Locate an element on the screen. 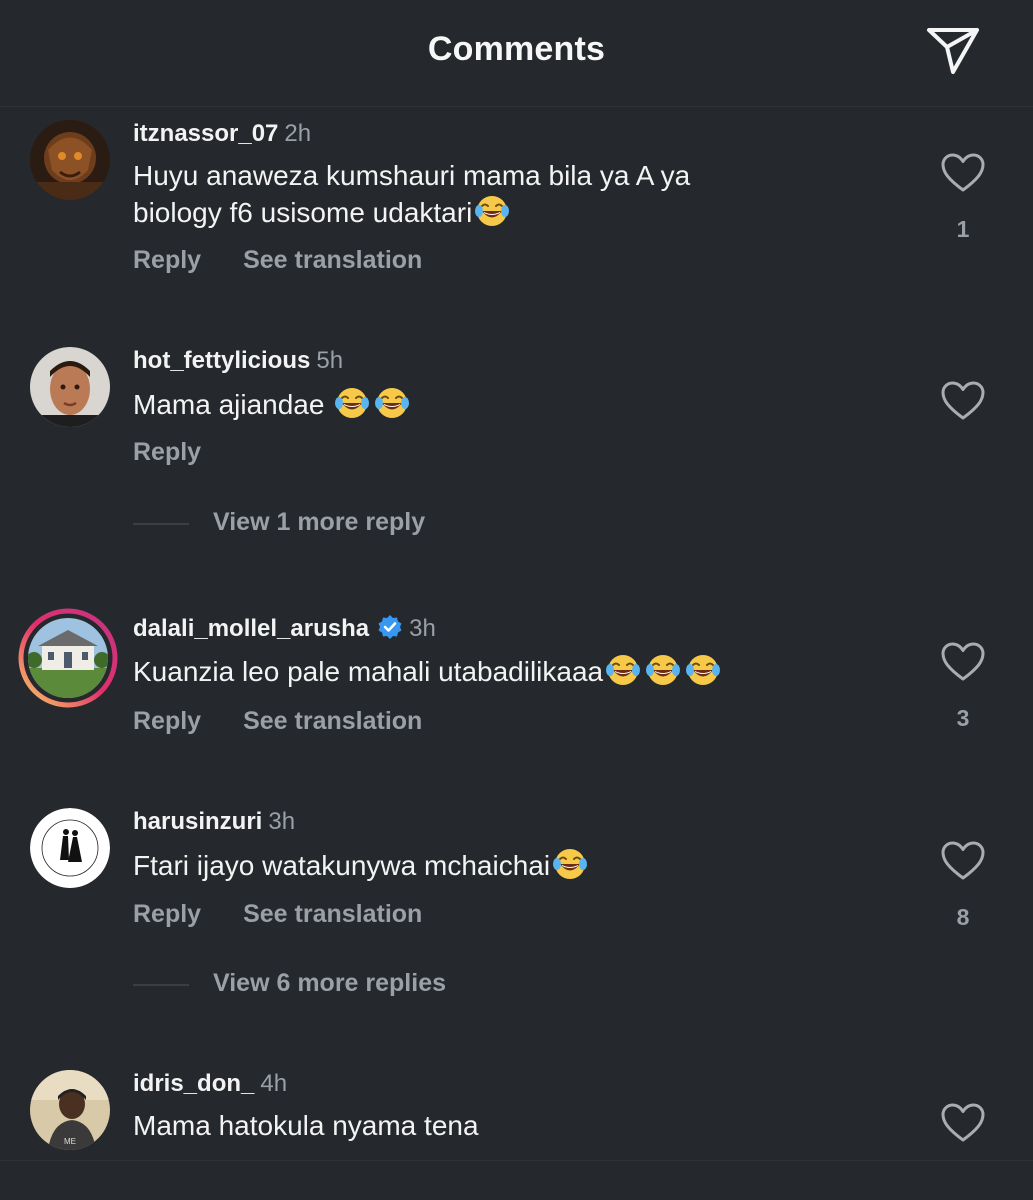 The width and height of the screenshot is (1033, 1200). view-replies-label: View 1 more reply is located at coordinates (319, 522).